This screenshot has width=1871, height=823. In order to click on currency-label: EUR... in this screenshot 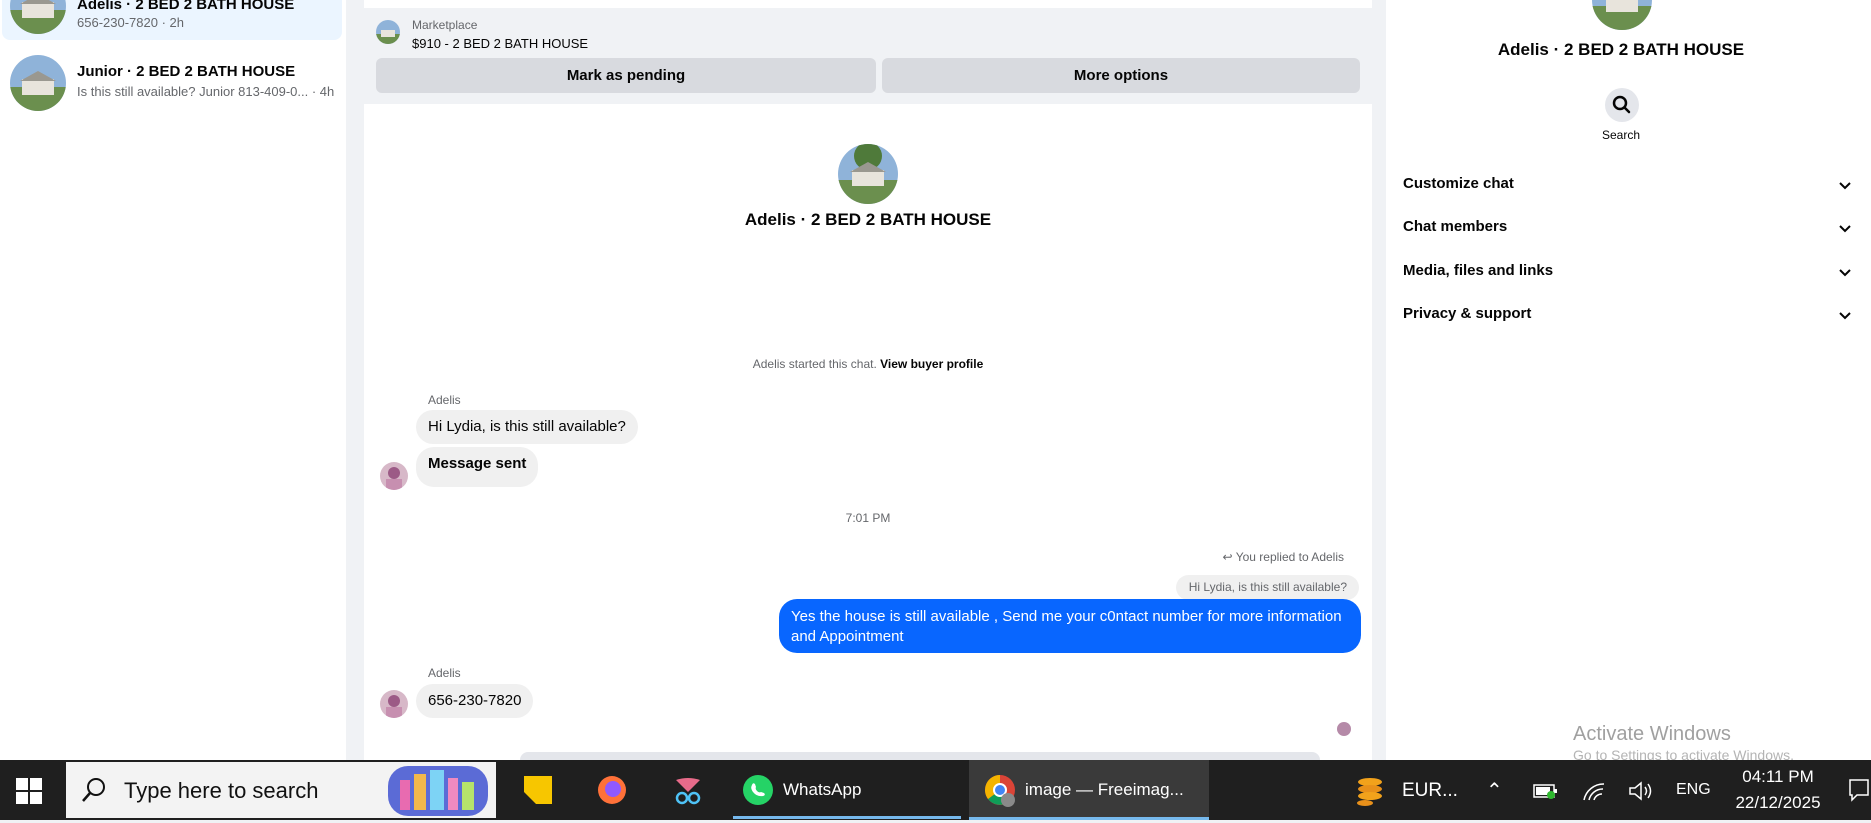, I will do `click(1430, 791)`.